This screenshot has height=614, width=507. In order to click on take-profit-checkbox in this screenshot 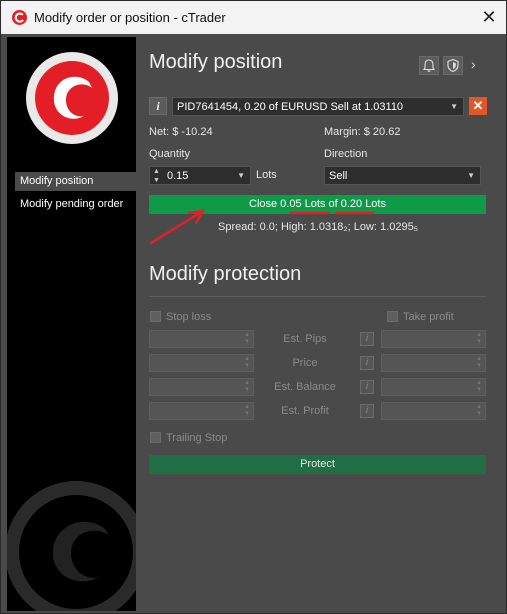, I will do `click(392, 316)`.